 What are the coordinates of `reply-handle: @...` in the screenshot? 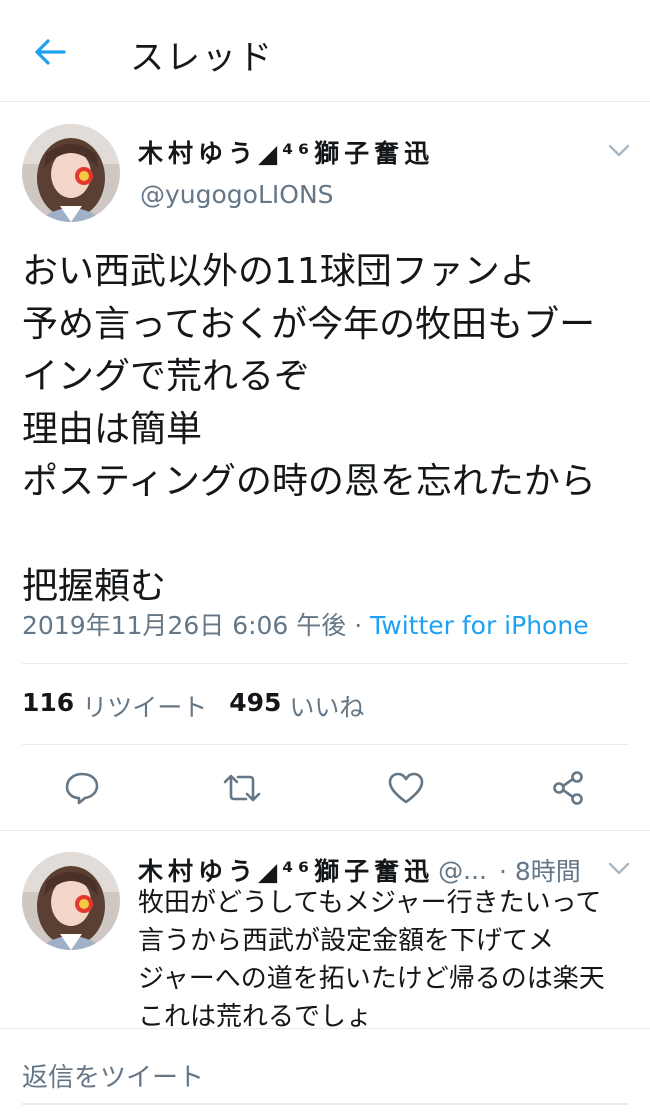 It's located at (462, 870).